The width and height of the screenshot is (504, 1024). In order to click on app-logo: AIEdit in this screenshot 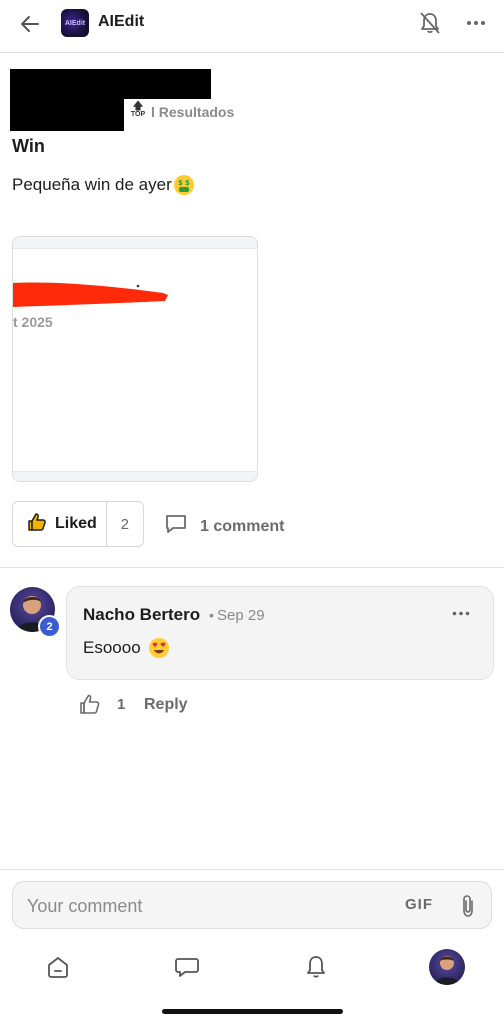, I will do `click(75, 23)`.